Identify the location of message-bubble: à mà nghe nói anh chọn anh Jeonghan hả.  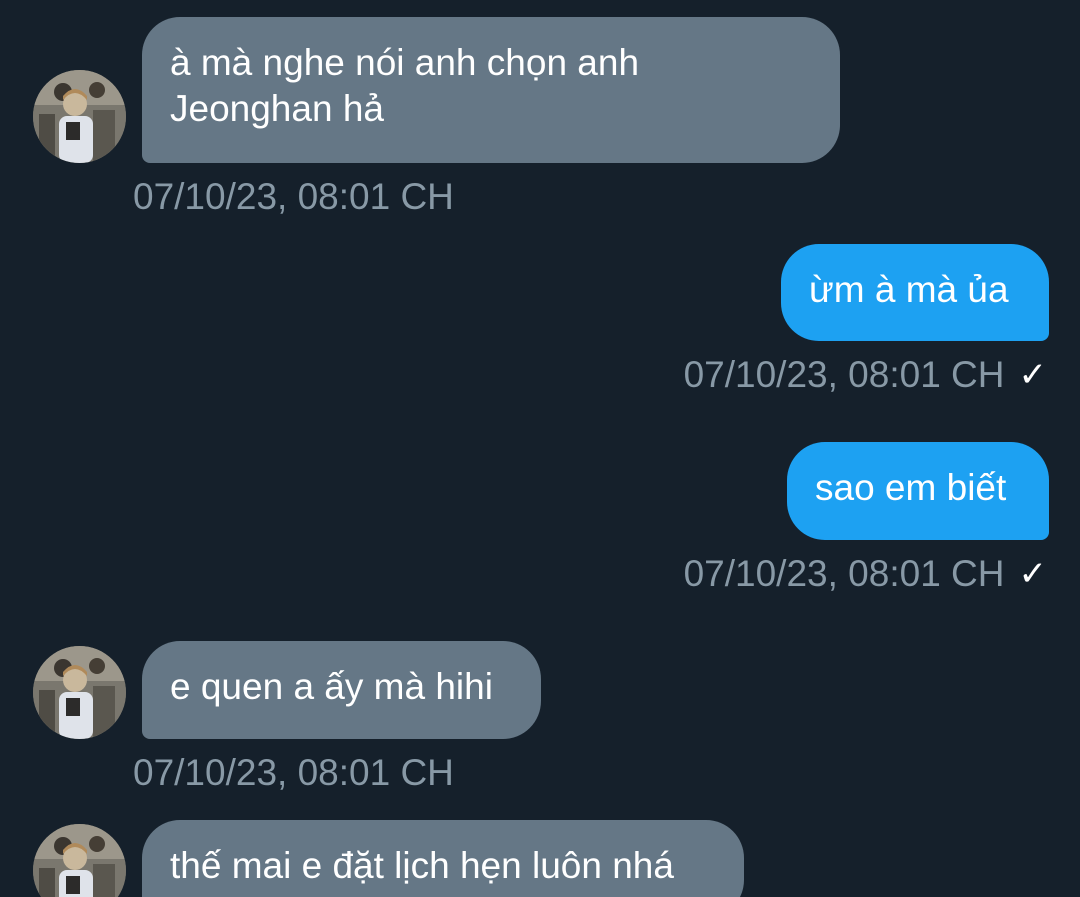
(491, 90).